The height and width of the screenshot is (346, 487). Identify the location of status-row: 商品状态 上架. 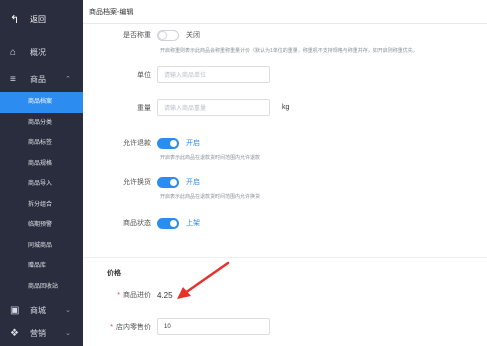
(285, 223).